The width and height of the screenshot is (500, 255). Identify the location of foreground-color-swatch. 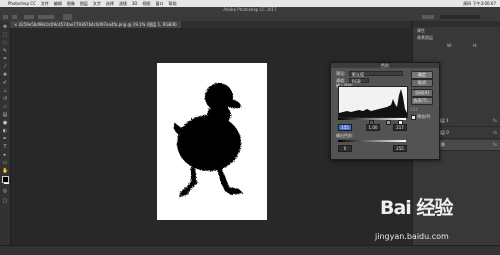
(5, 179).